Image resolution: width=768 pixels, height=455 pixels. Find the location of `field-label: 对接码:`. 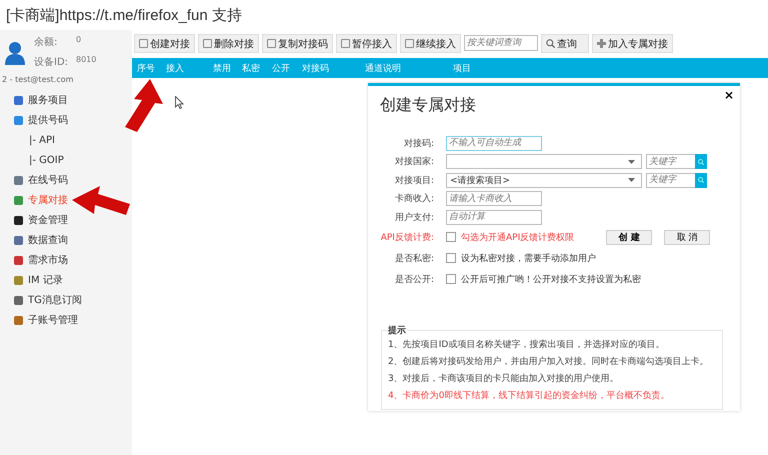

field-label: 对接码: is located at coordinates (418, 144).